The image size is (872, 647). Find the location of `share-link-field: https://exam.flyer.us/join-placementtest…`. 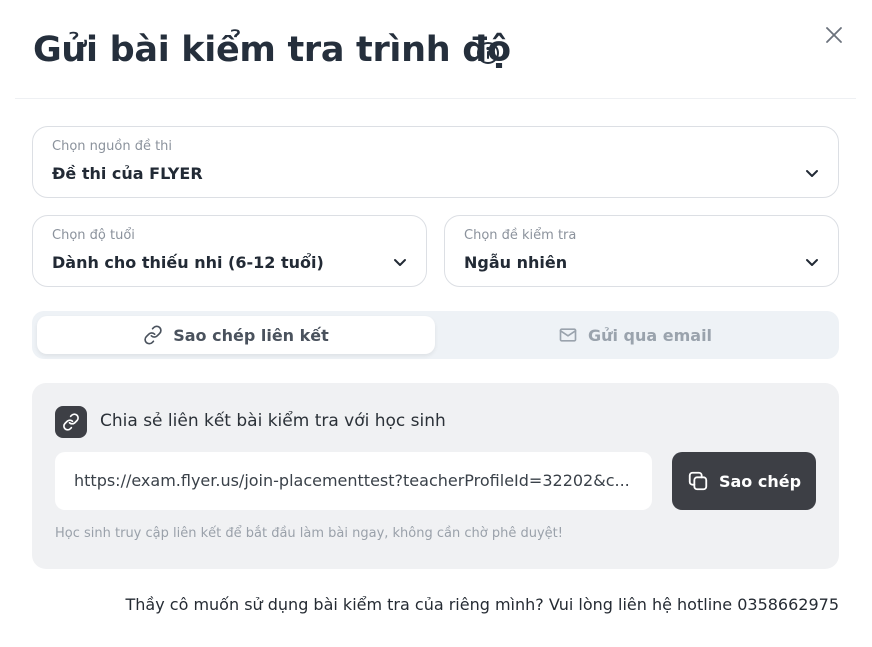

share-link-field: https://exam.flyer.us/join-placementtest… is located at coordinates (353, 481).